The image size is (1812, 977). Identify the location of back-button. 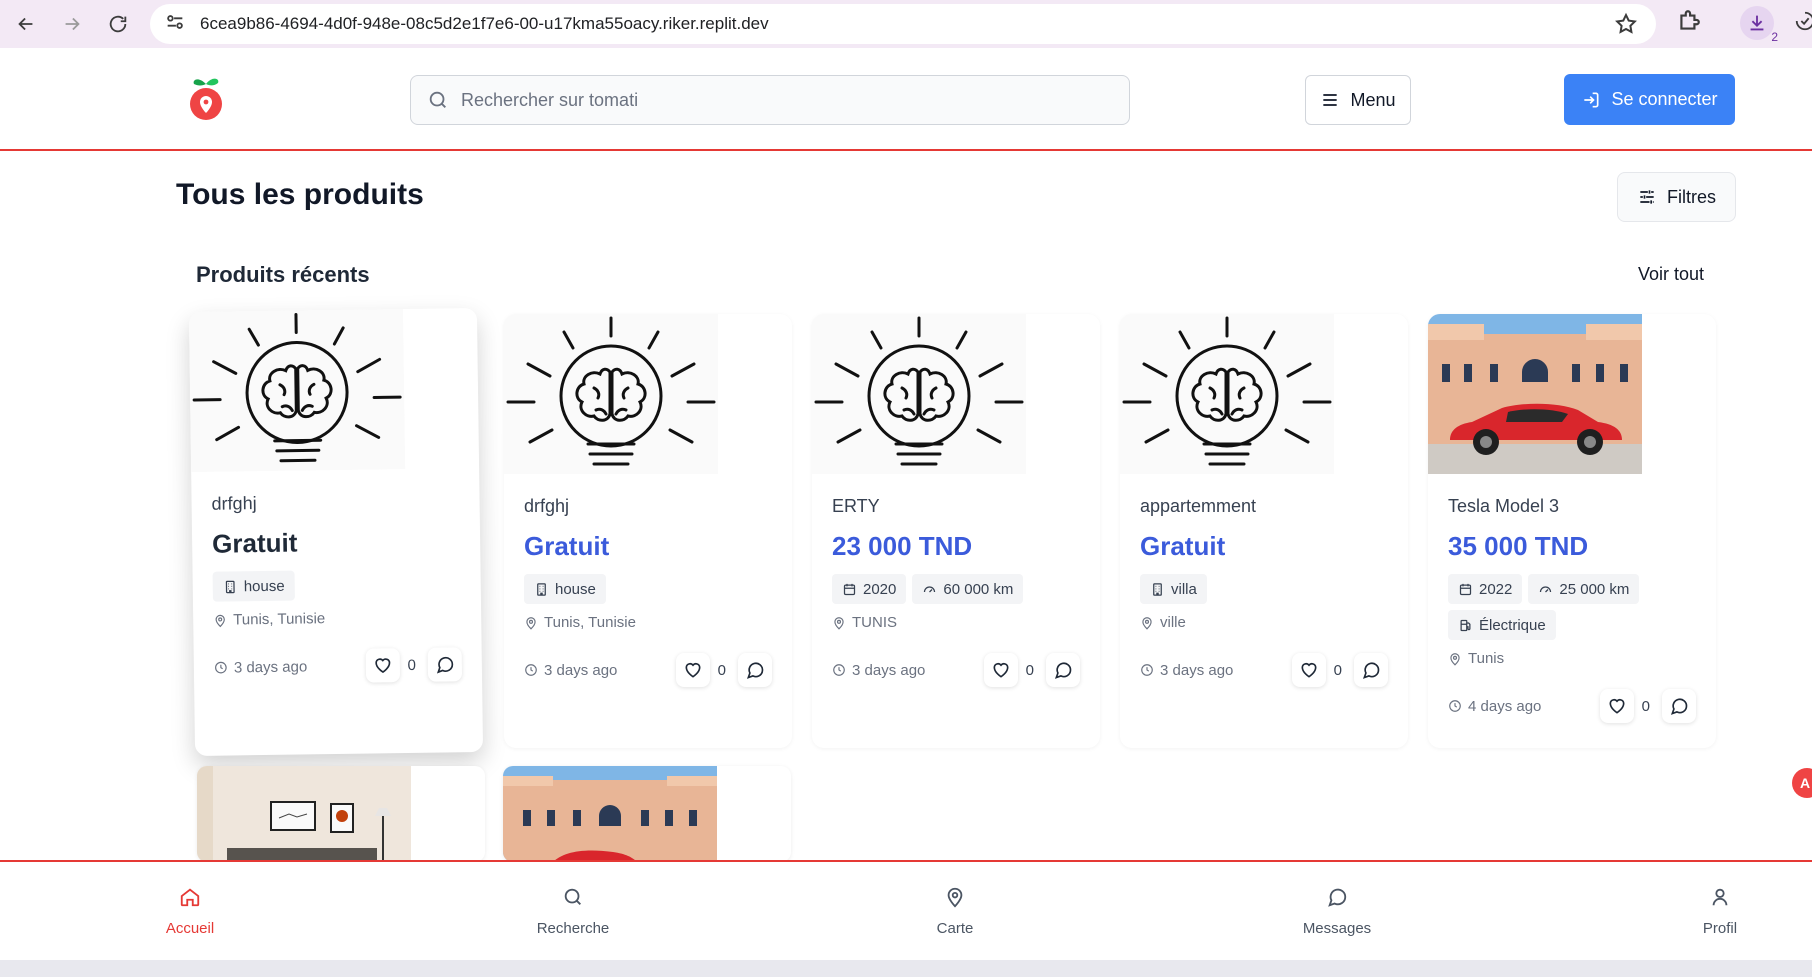
(26, 24).